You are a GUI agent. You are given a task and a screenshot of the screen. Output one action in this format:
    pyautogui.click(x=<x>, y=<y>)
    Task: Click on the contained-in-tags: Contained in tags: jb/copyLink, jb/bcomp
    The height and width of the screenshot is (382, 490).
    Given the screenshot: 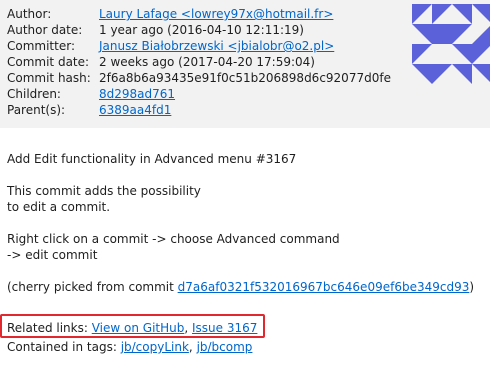 What is the action you would take?
    pyautogui.click(x=129, y=347)
    